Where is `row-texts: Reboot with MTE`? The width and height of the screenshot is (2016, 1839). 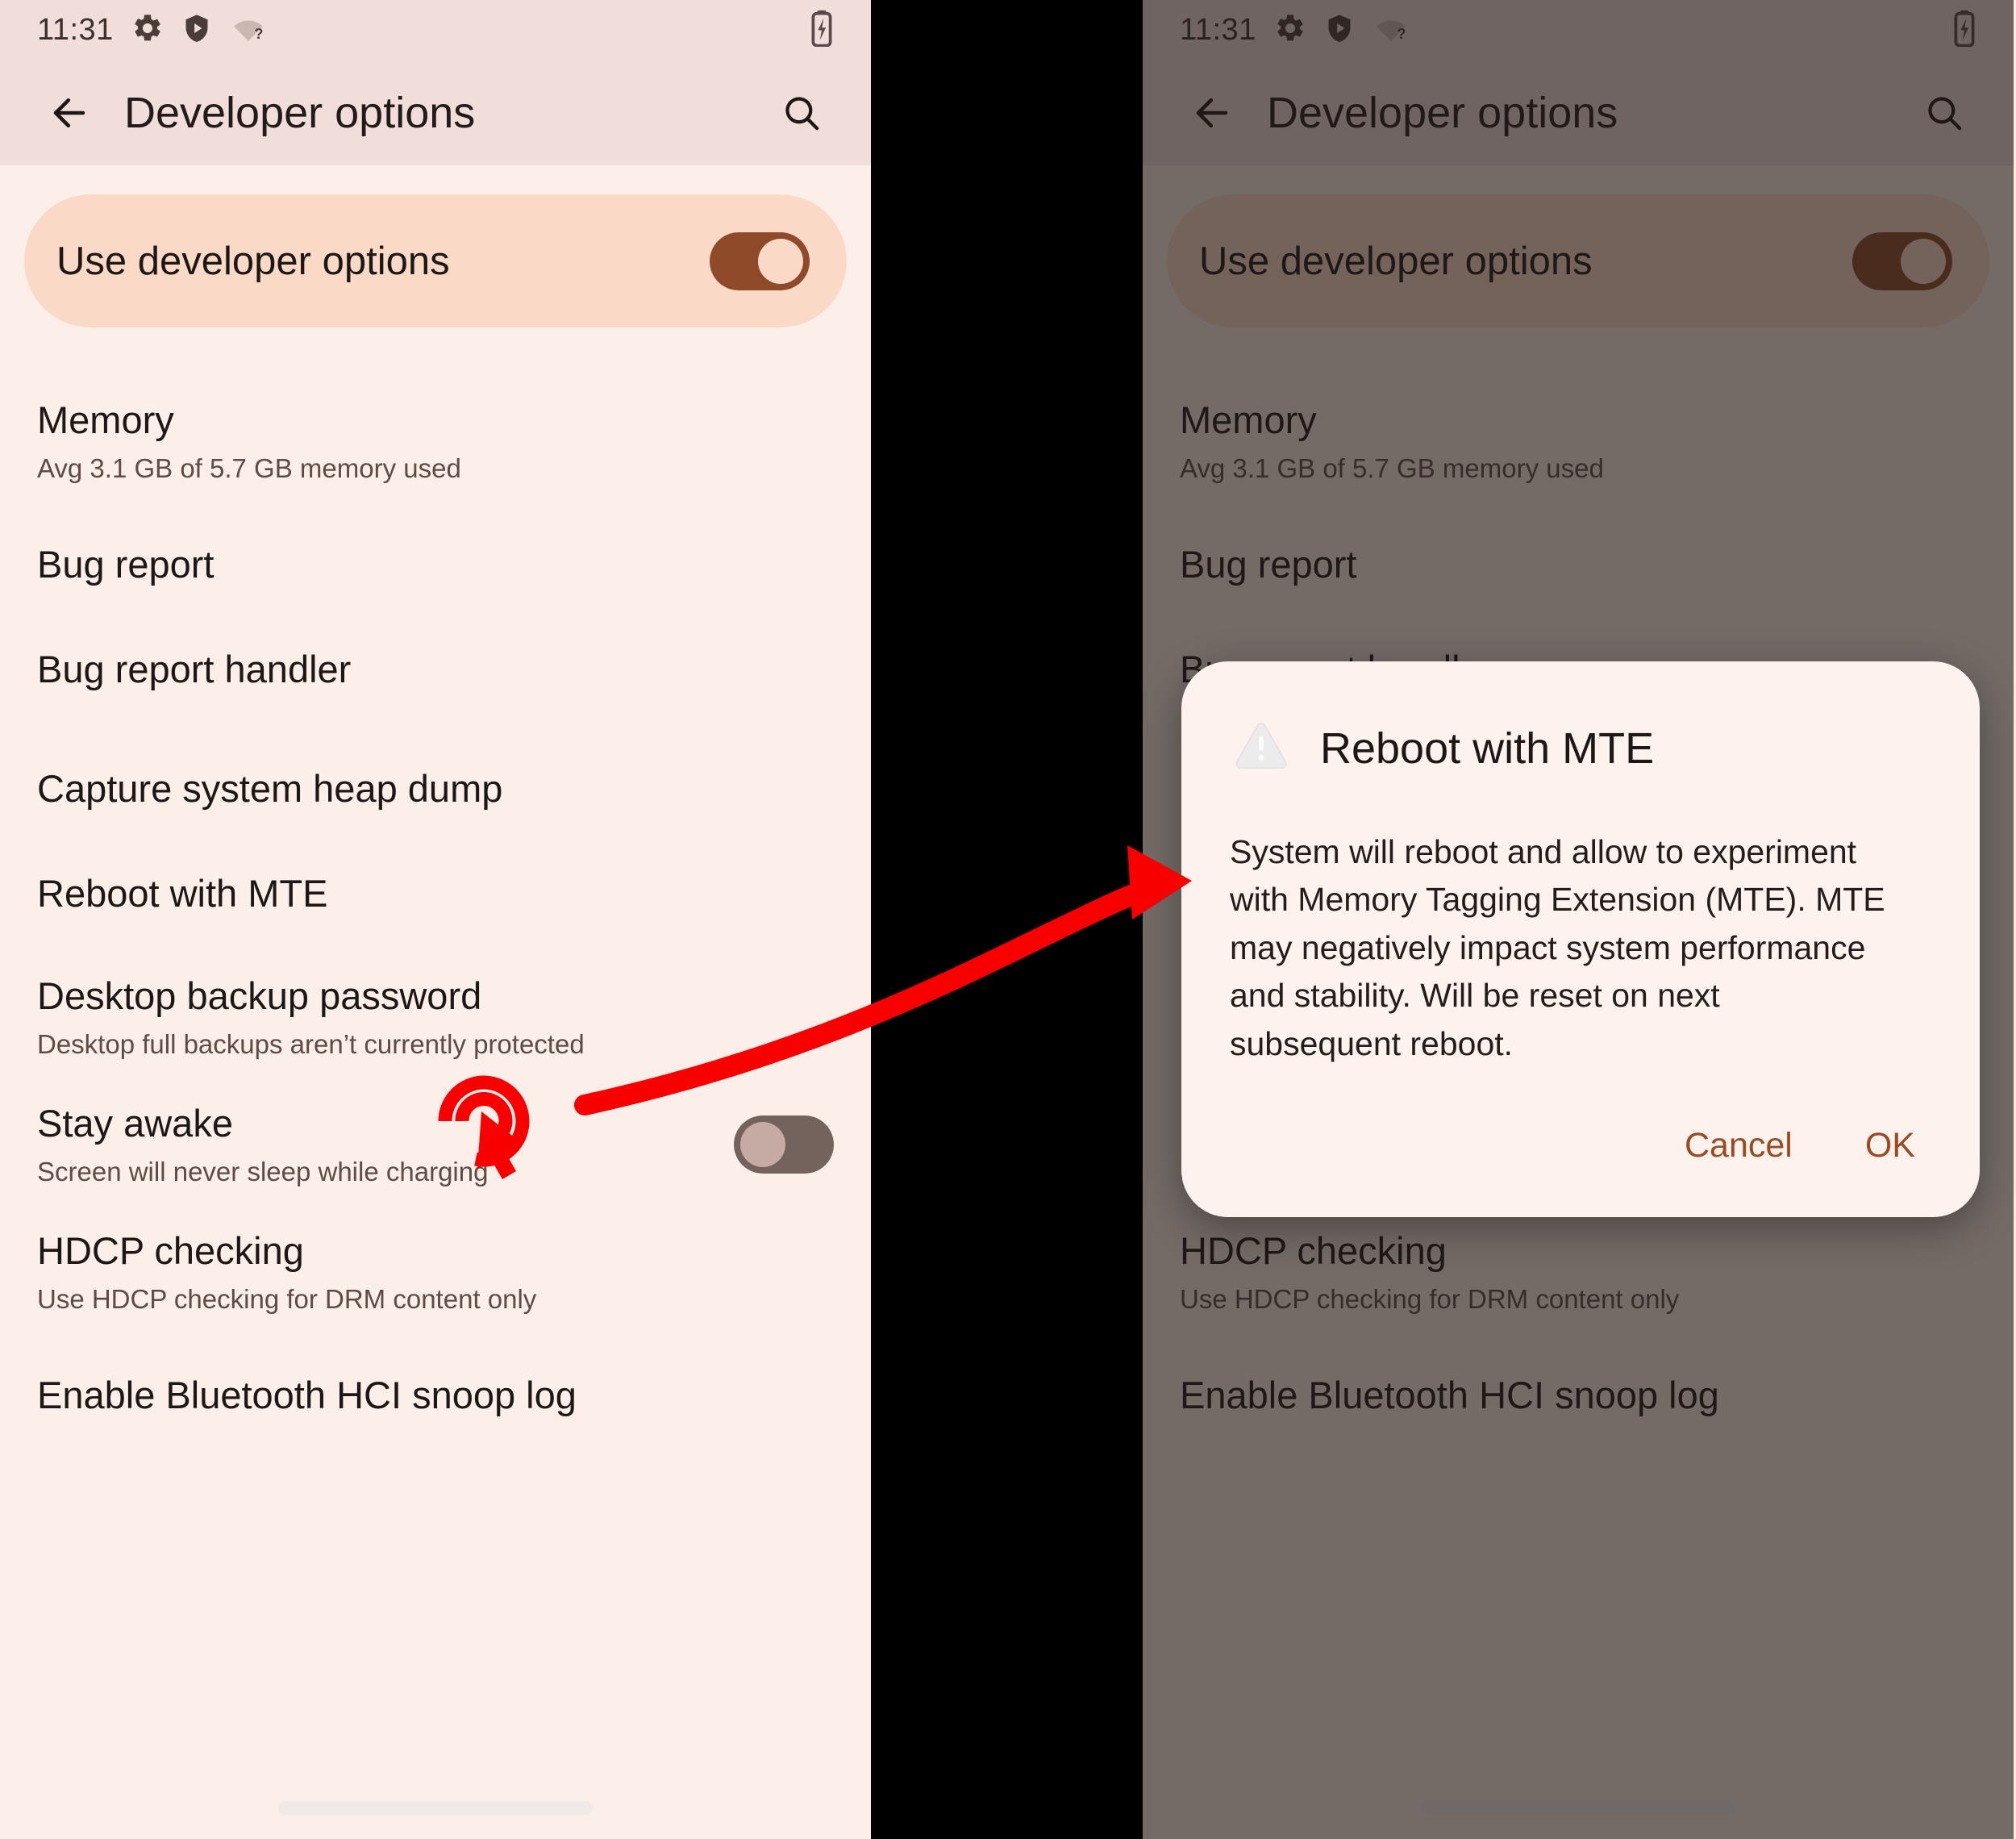
row-texts: Reboot with MTE is located at coordinates (435, 894).